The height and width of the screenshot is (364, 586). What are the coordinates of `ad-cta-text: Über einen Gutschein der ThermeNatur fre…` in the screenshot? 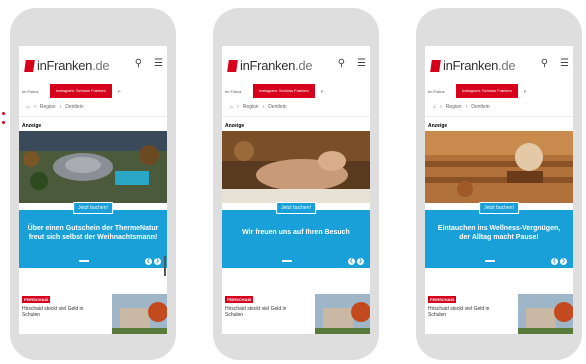 It's located at (93, 233).